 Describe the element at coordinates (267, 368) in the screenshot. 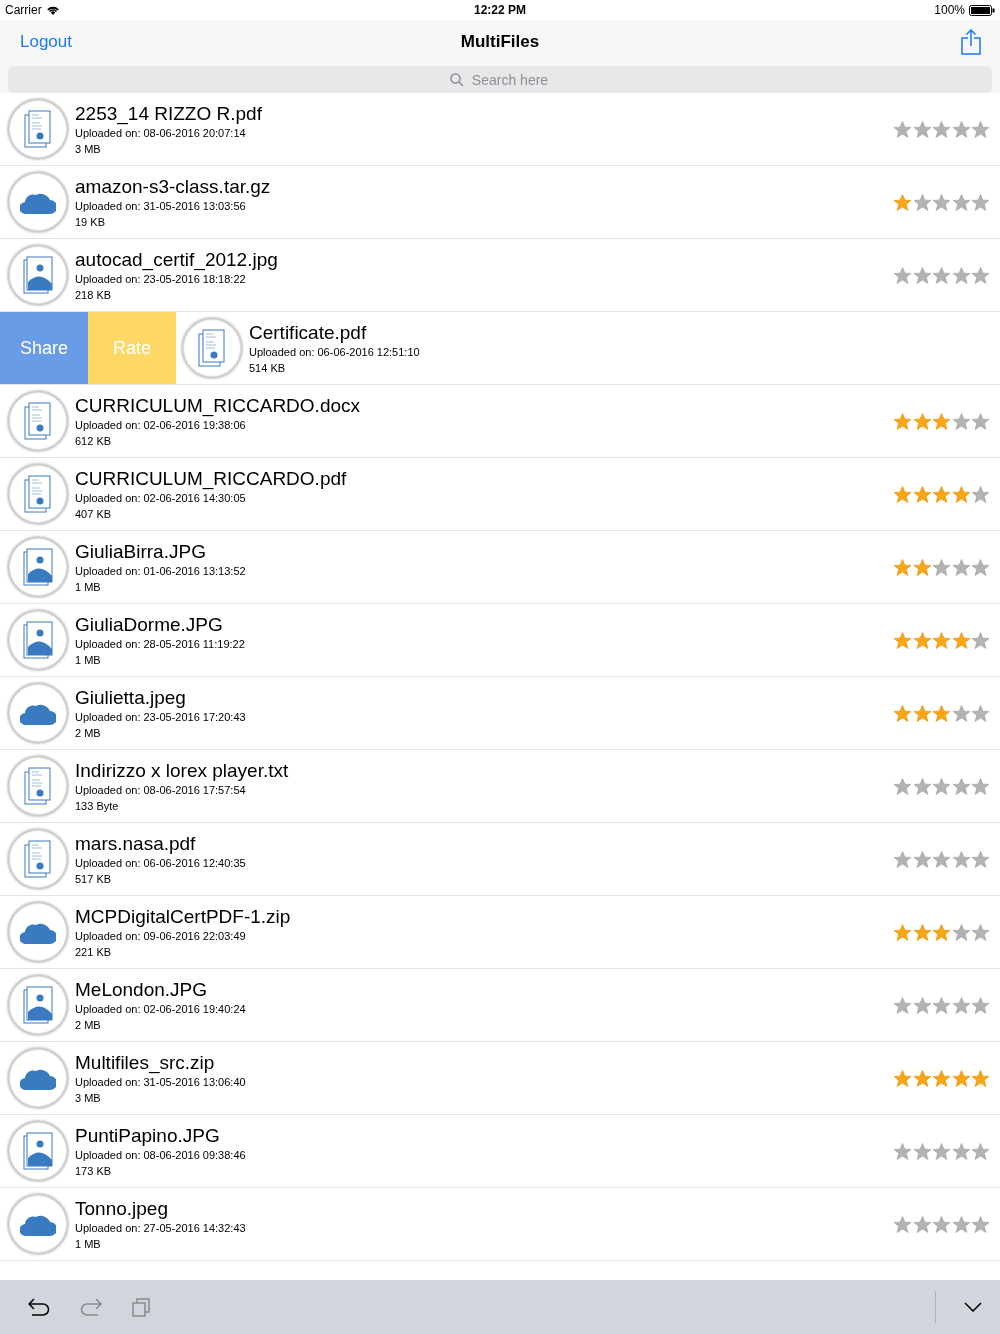

I see `file-size: 514 KB` at that location.